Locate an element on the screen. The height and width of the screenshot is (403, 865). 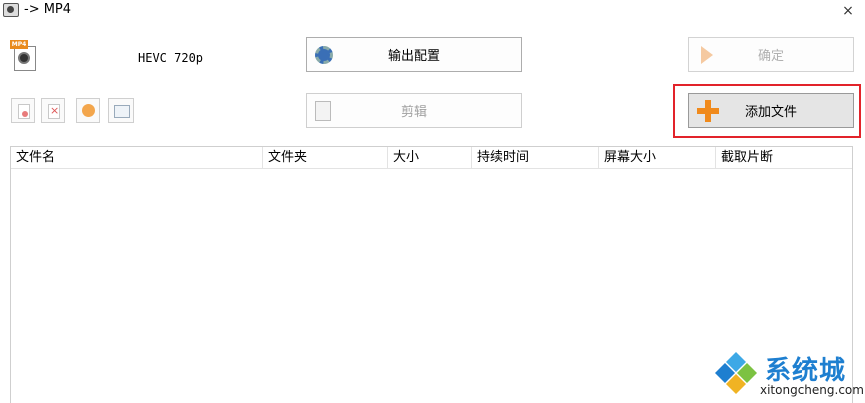
edit-label: 剪辑 is located at coordinates (413, 112).